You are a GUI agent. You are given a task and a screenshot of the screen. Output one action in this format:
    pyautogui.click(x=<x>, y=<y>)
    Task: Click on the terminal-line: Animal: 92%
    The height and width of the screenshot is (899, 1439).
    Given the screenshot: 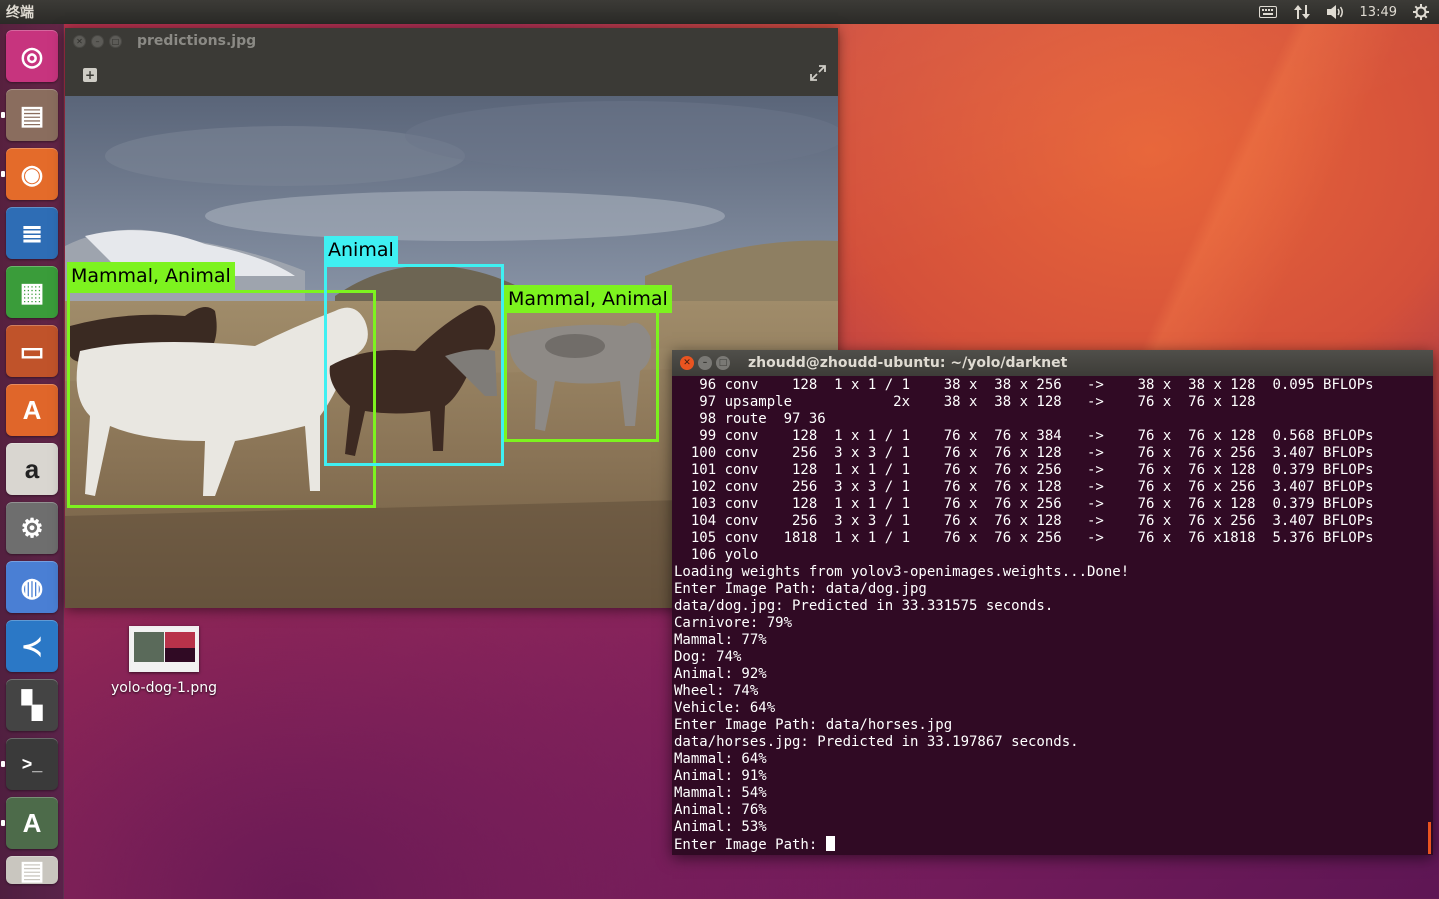 What is the action you would take?
    pyautogui.click(x=720, y=674)
    